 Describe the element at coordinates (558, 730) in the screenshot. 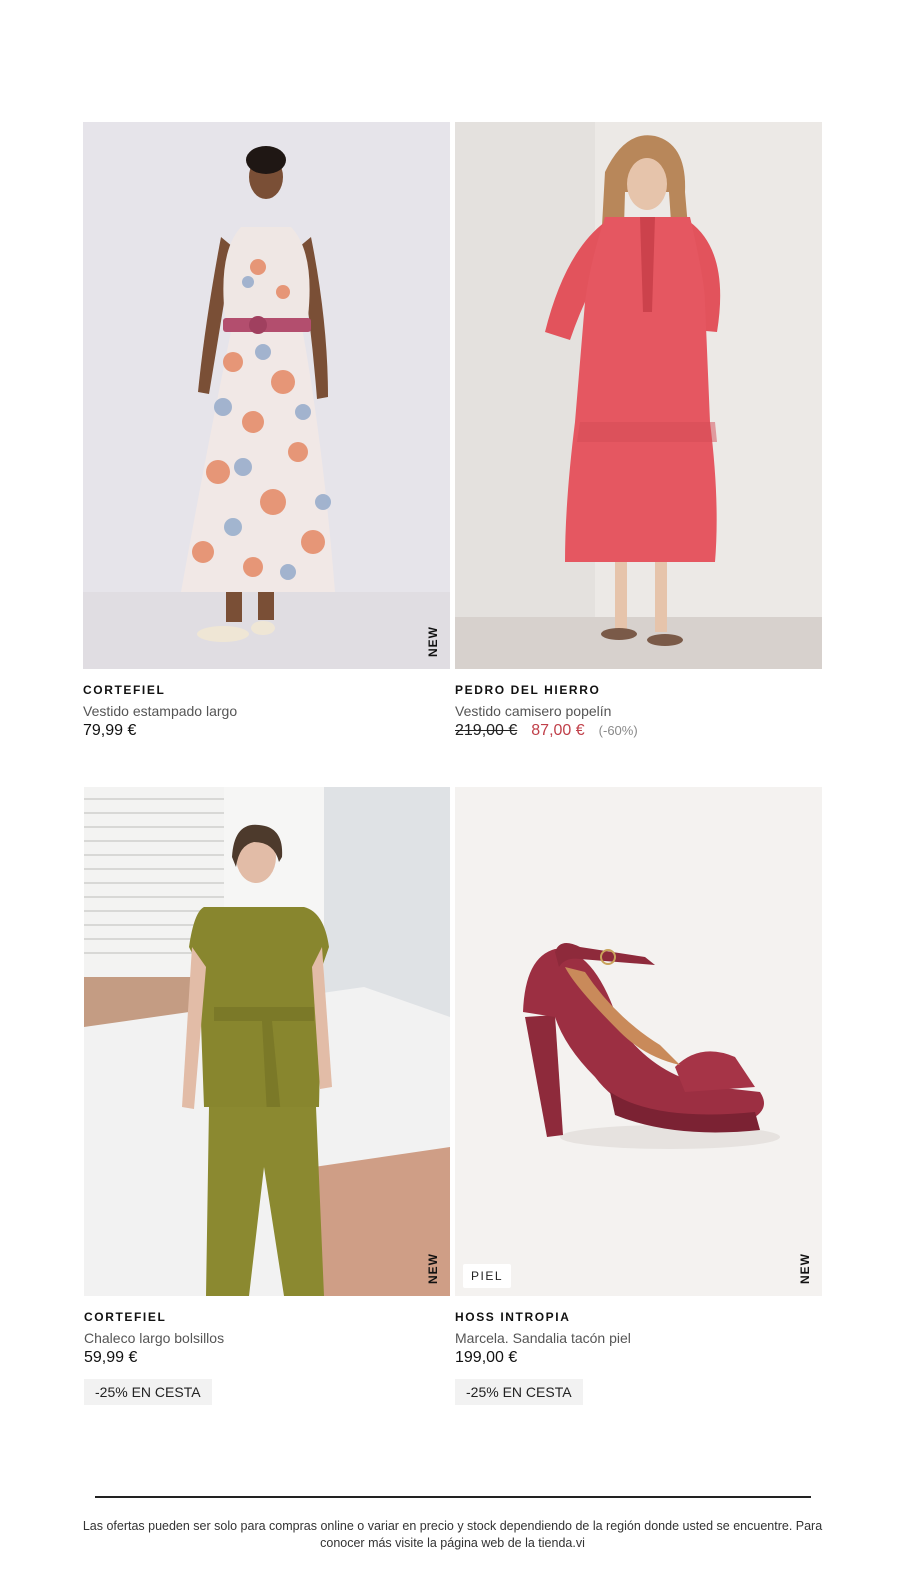

I see `product-sale-price: 87,00 €` at that location.